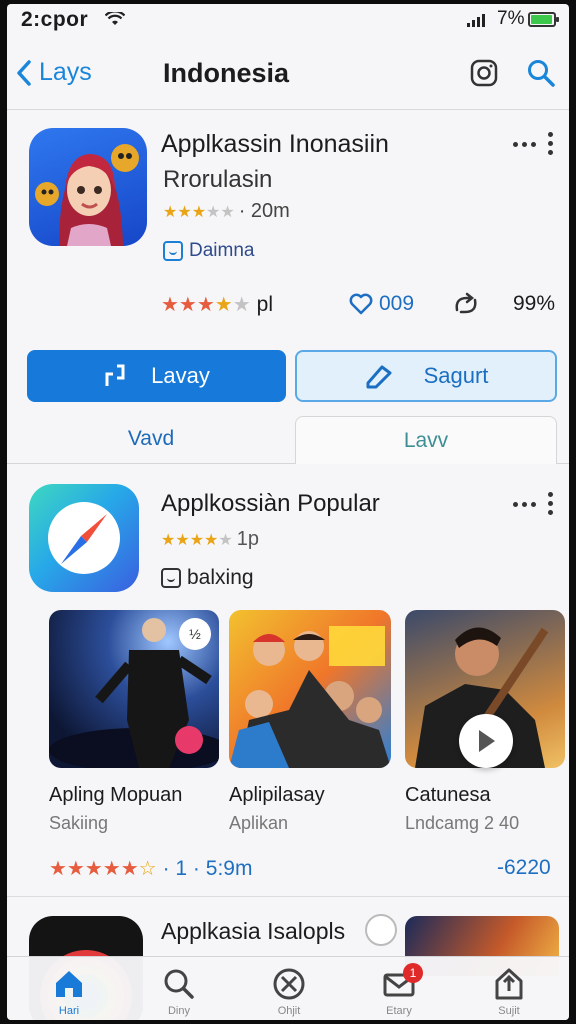  I want to click on developer-name: balxing, so click(220, 577).